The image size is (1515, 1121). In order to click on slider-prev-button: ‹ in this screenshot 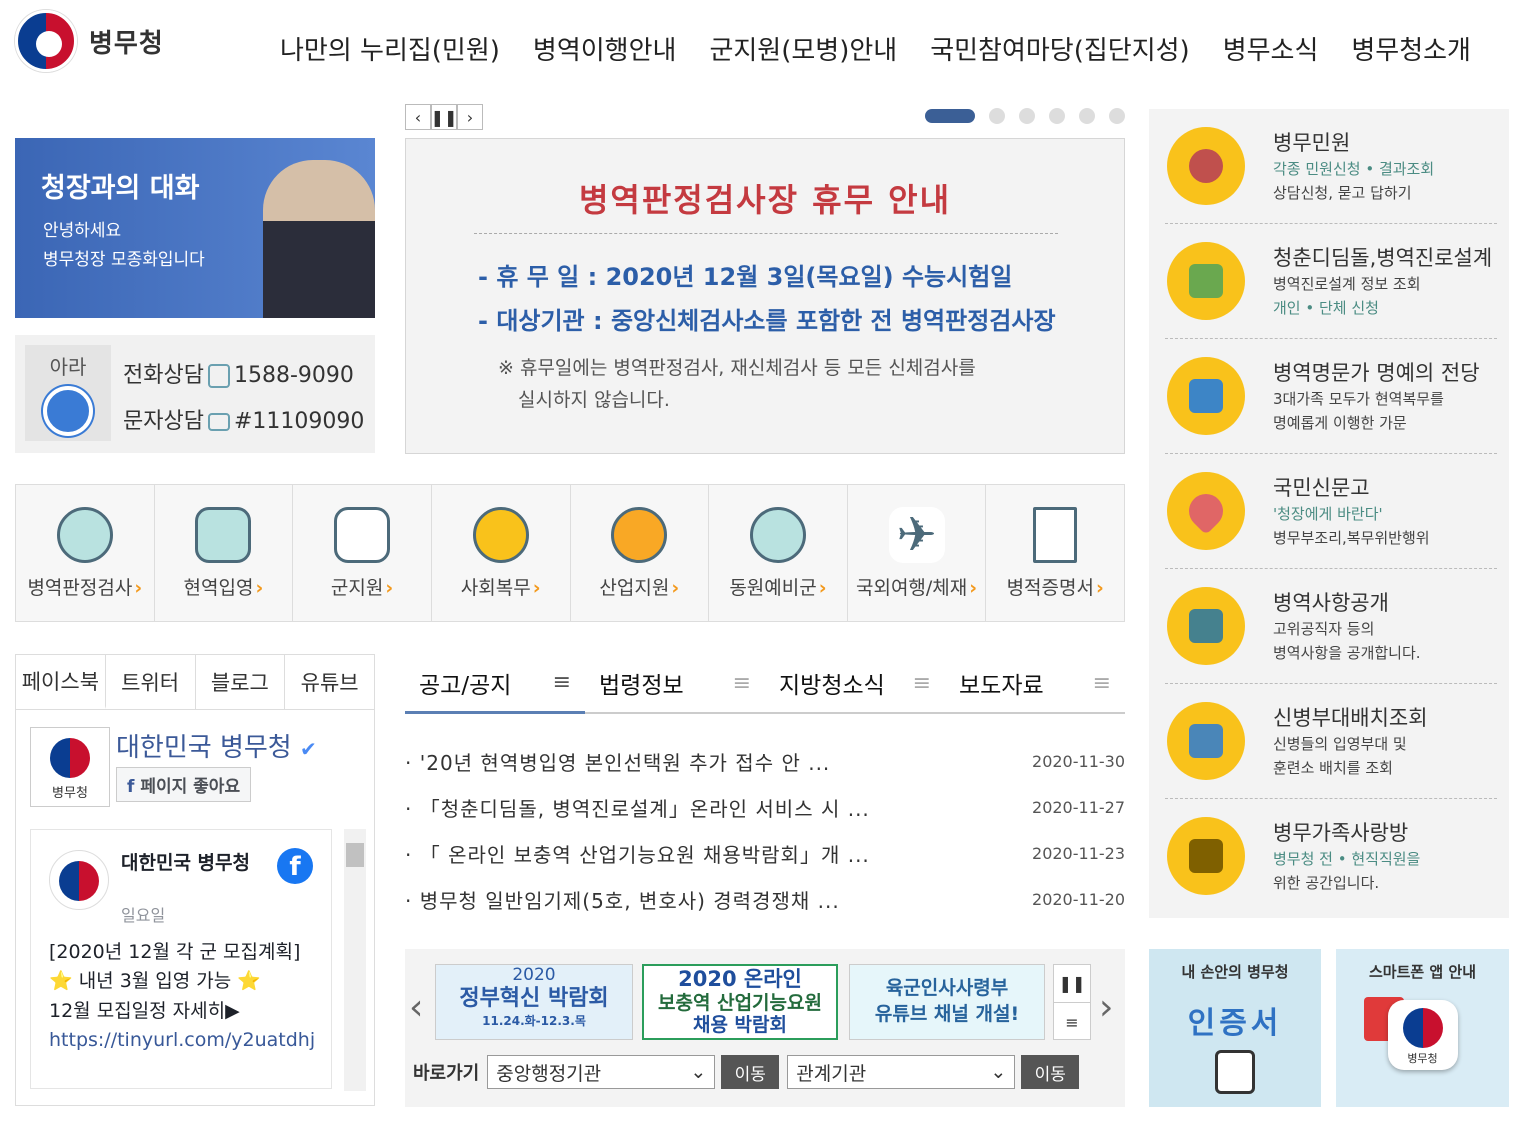, I will do `click(418, 117)`.